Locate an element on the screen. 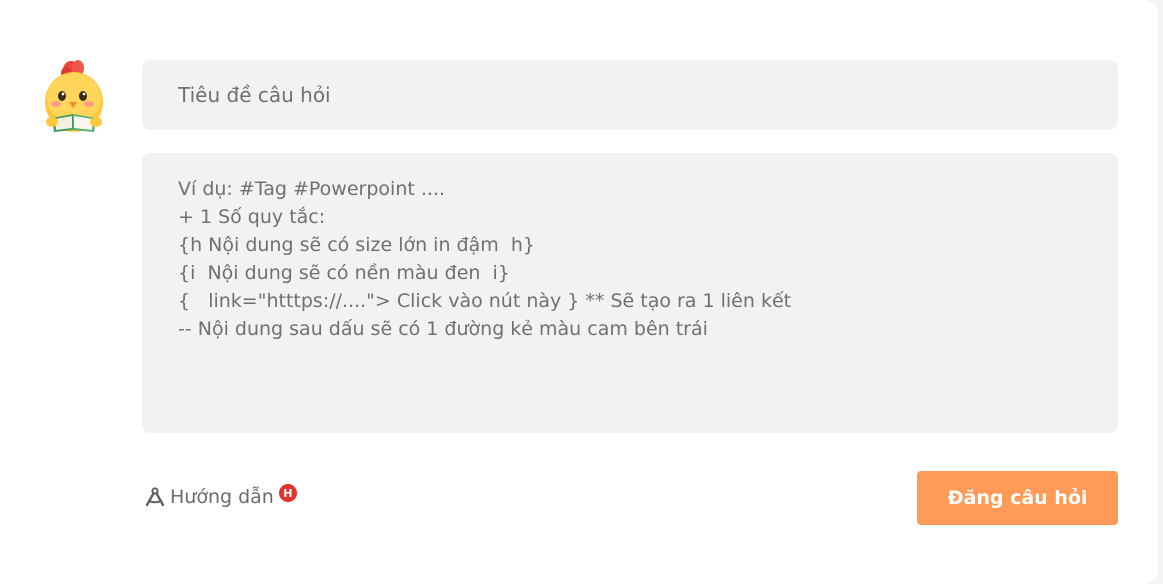  chick-mascot-icon is located at coordinates (74, 96).